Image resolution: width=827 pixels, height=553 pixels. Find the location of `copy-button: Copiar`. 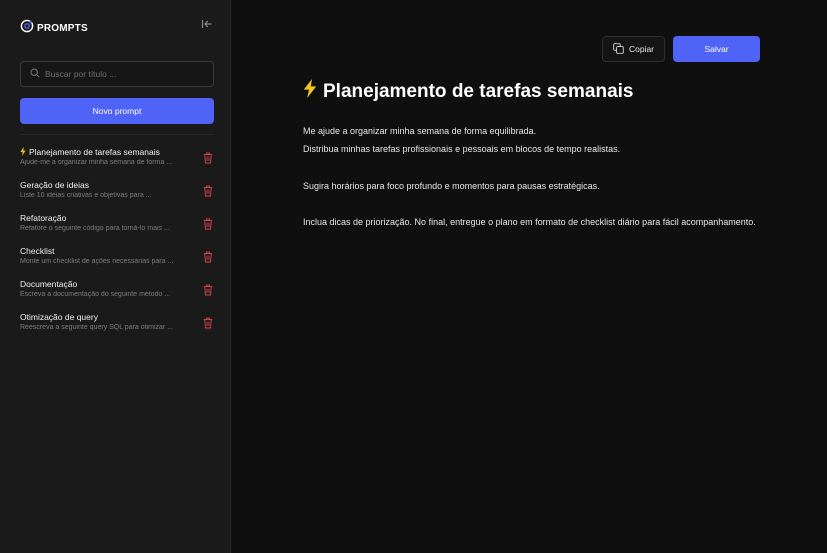

copy-button: Copiar is located at coordinates (633, 49).